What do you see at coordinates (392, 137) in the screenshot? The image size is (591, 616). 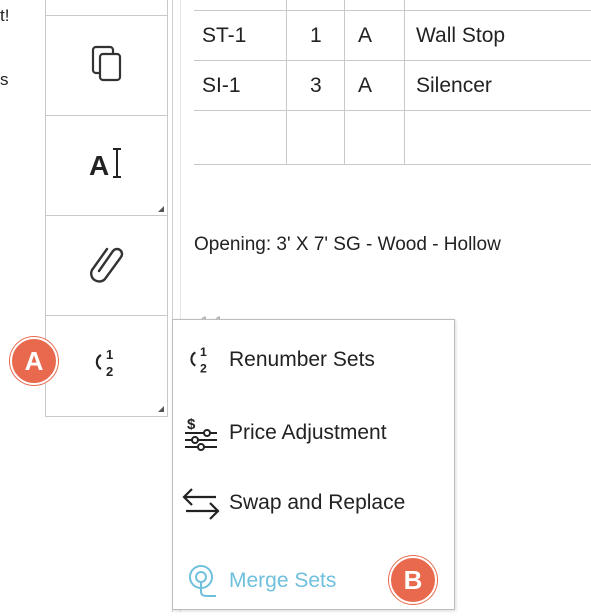 I see `table-row` at bounding box center [392, 137].